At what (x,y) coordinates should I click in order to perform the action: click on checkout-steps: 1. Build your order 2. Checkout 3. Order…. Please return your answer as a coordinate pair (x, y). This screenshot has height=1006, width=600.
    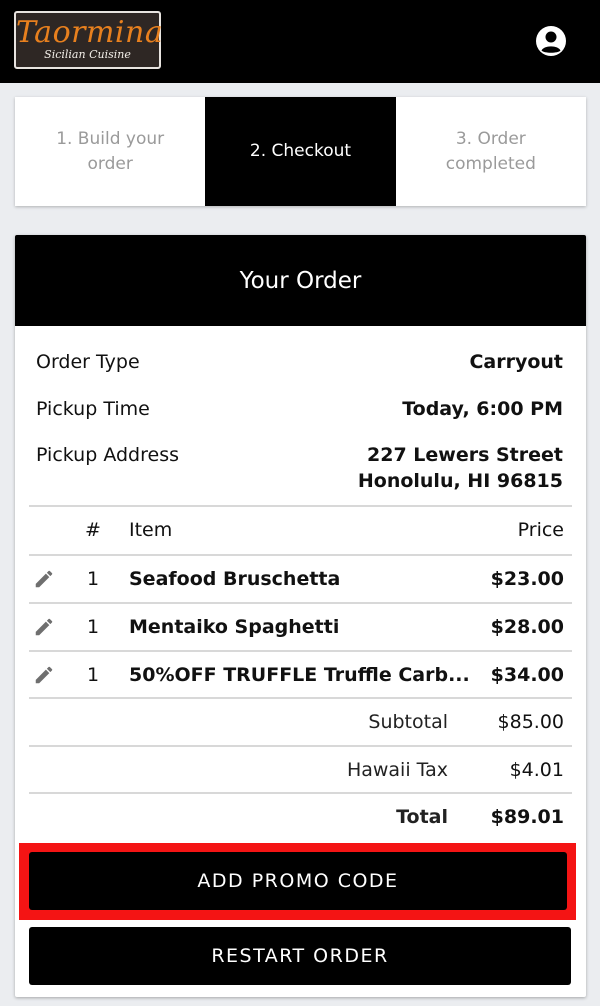
    Looking at the image, I should click on (300, 151).